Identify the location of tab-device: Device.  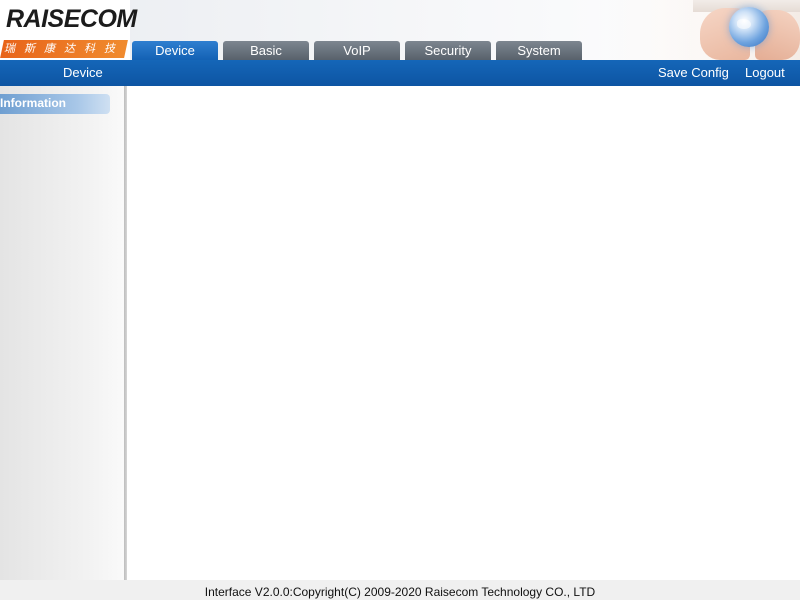
(175, 50).